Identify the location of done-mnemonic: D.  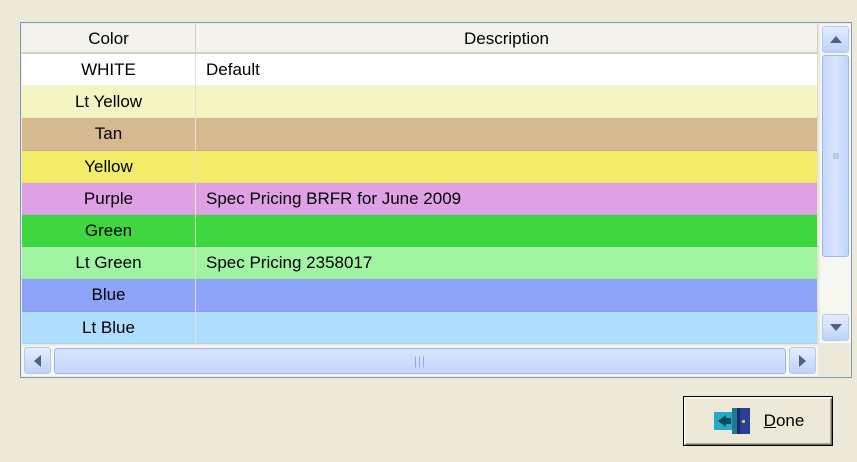
(769, 420).